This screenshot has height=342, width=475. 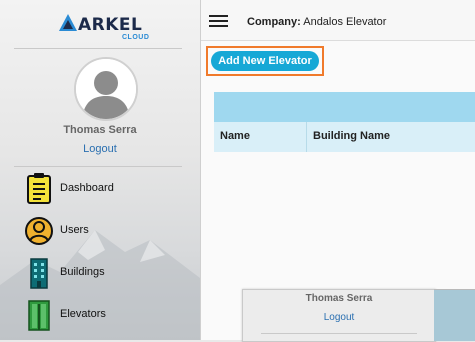 I want to click on company-header: Company: Andalos Elevator, so click(x=316, y=22).